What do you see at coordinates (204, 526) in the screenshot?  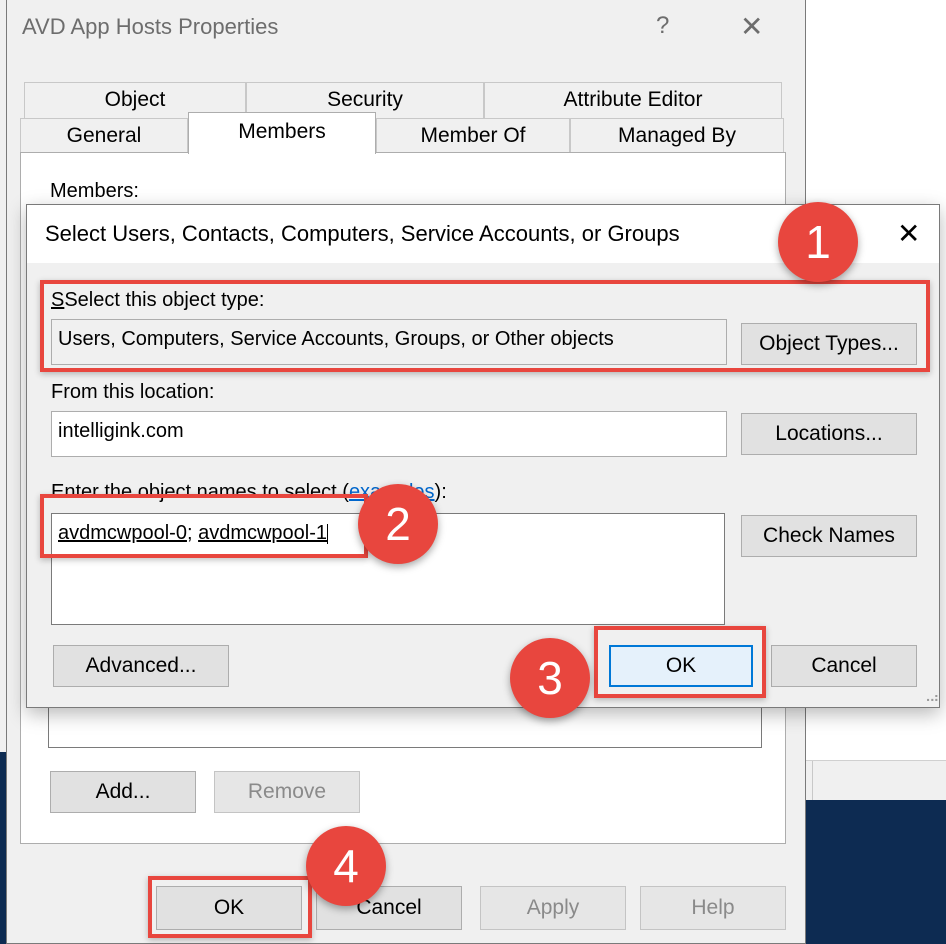 I see `highlight-object-names` at bounding box center [204, 526].